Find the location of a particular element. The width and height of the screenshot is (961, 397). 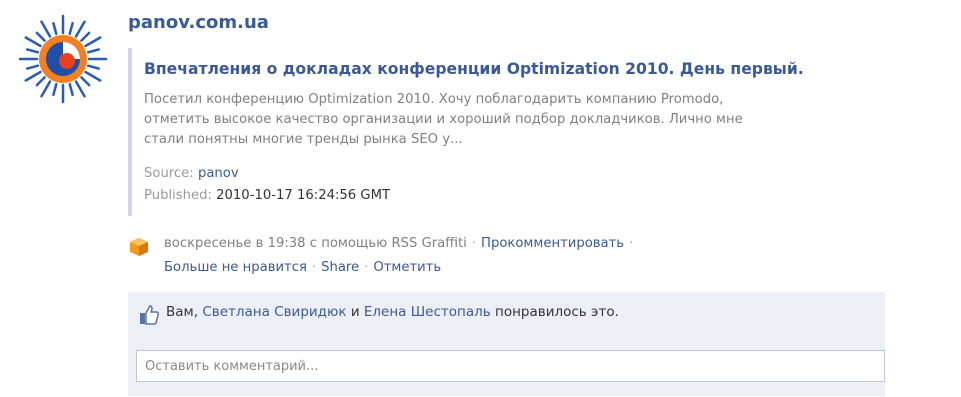

source-label: Source: is located at coordinates (169, 173).